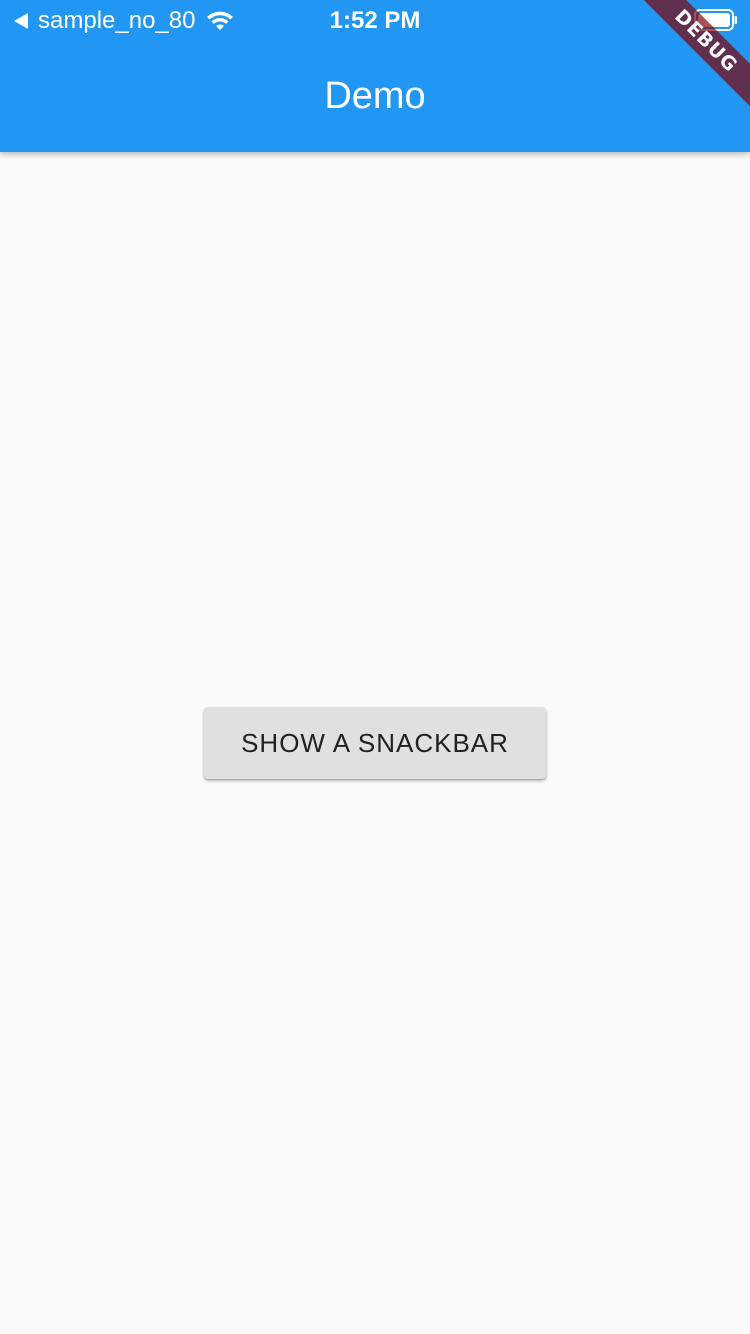  What do you see at coordinates (375, 743) in the screenshot?
I see `show-snackbar-button: SHOW A SNACKBAR` at bounding box center [375, 743].